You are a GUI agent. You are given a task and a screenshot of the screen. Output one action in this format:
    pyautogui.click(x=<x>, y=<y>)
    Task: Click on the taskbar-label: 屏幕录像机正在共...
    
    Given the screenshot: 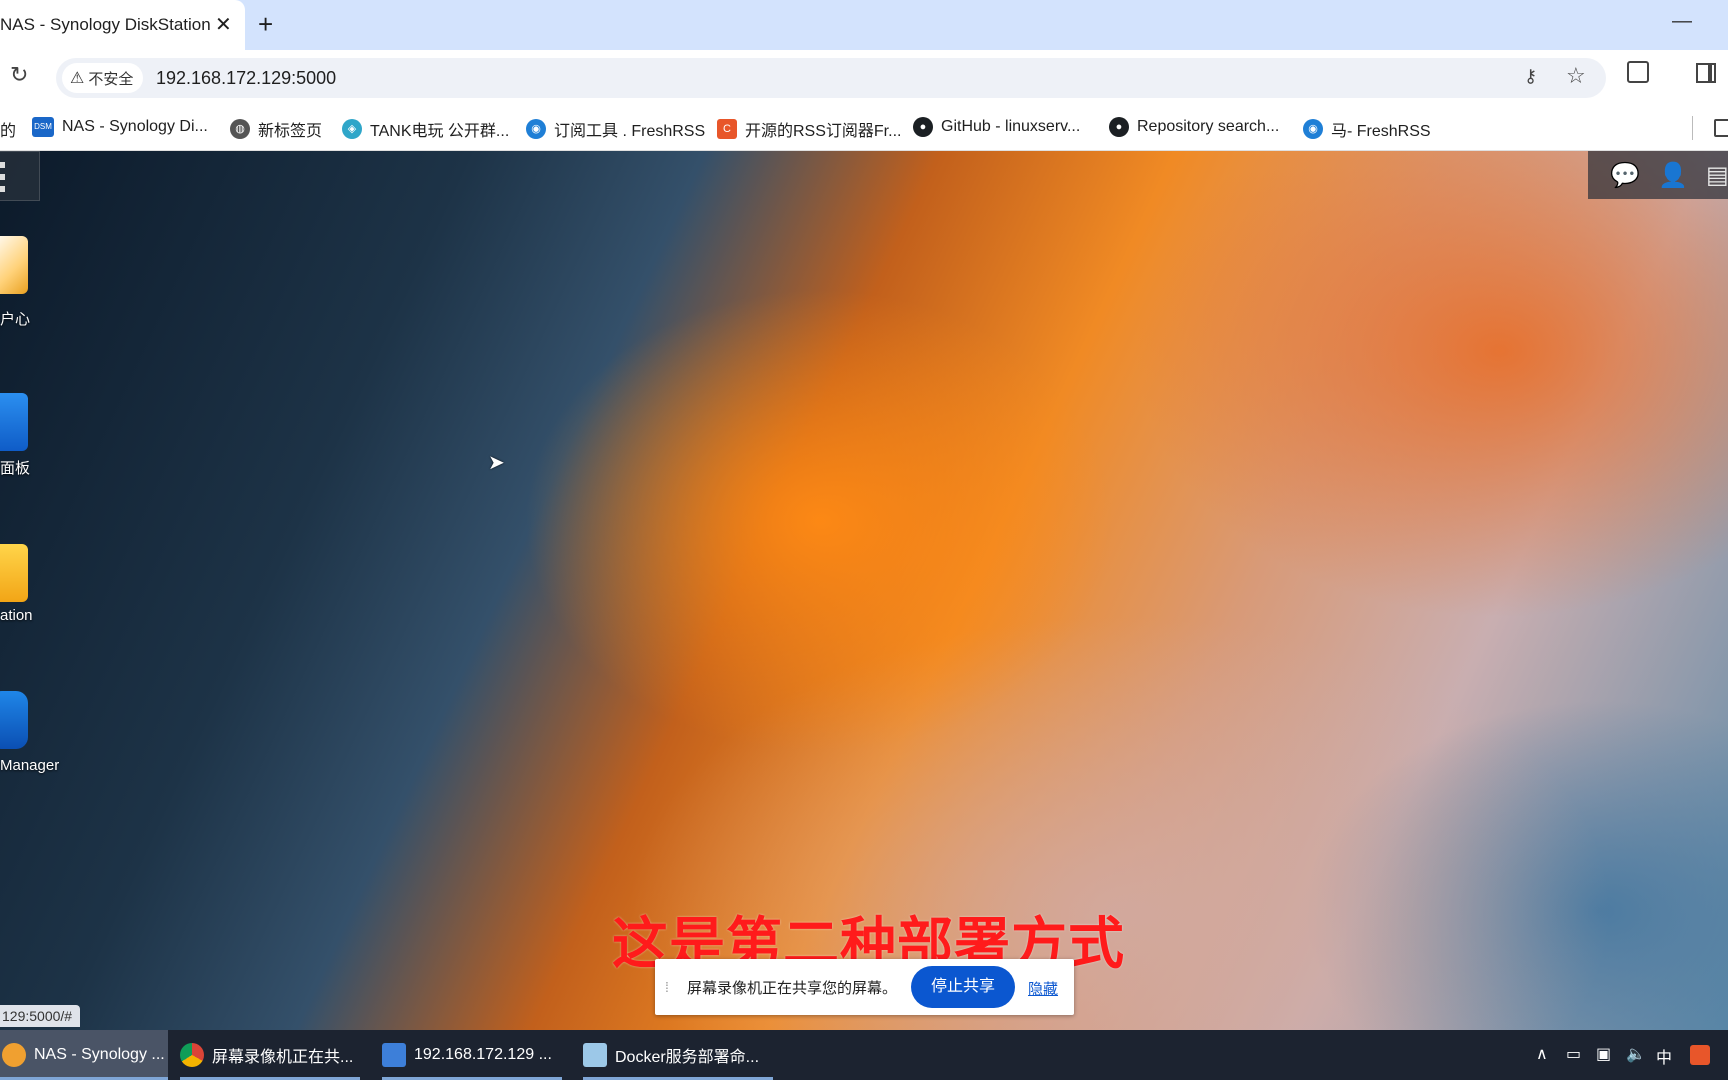 What is the action you would take?
    pyautogui.click(x=283, y=1057)
    